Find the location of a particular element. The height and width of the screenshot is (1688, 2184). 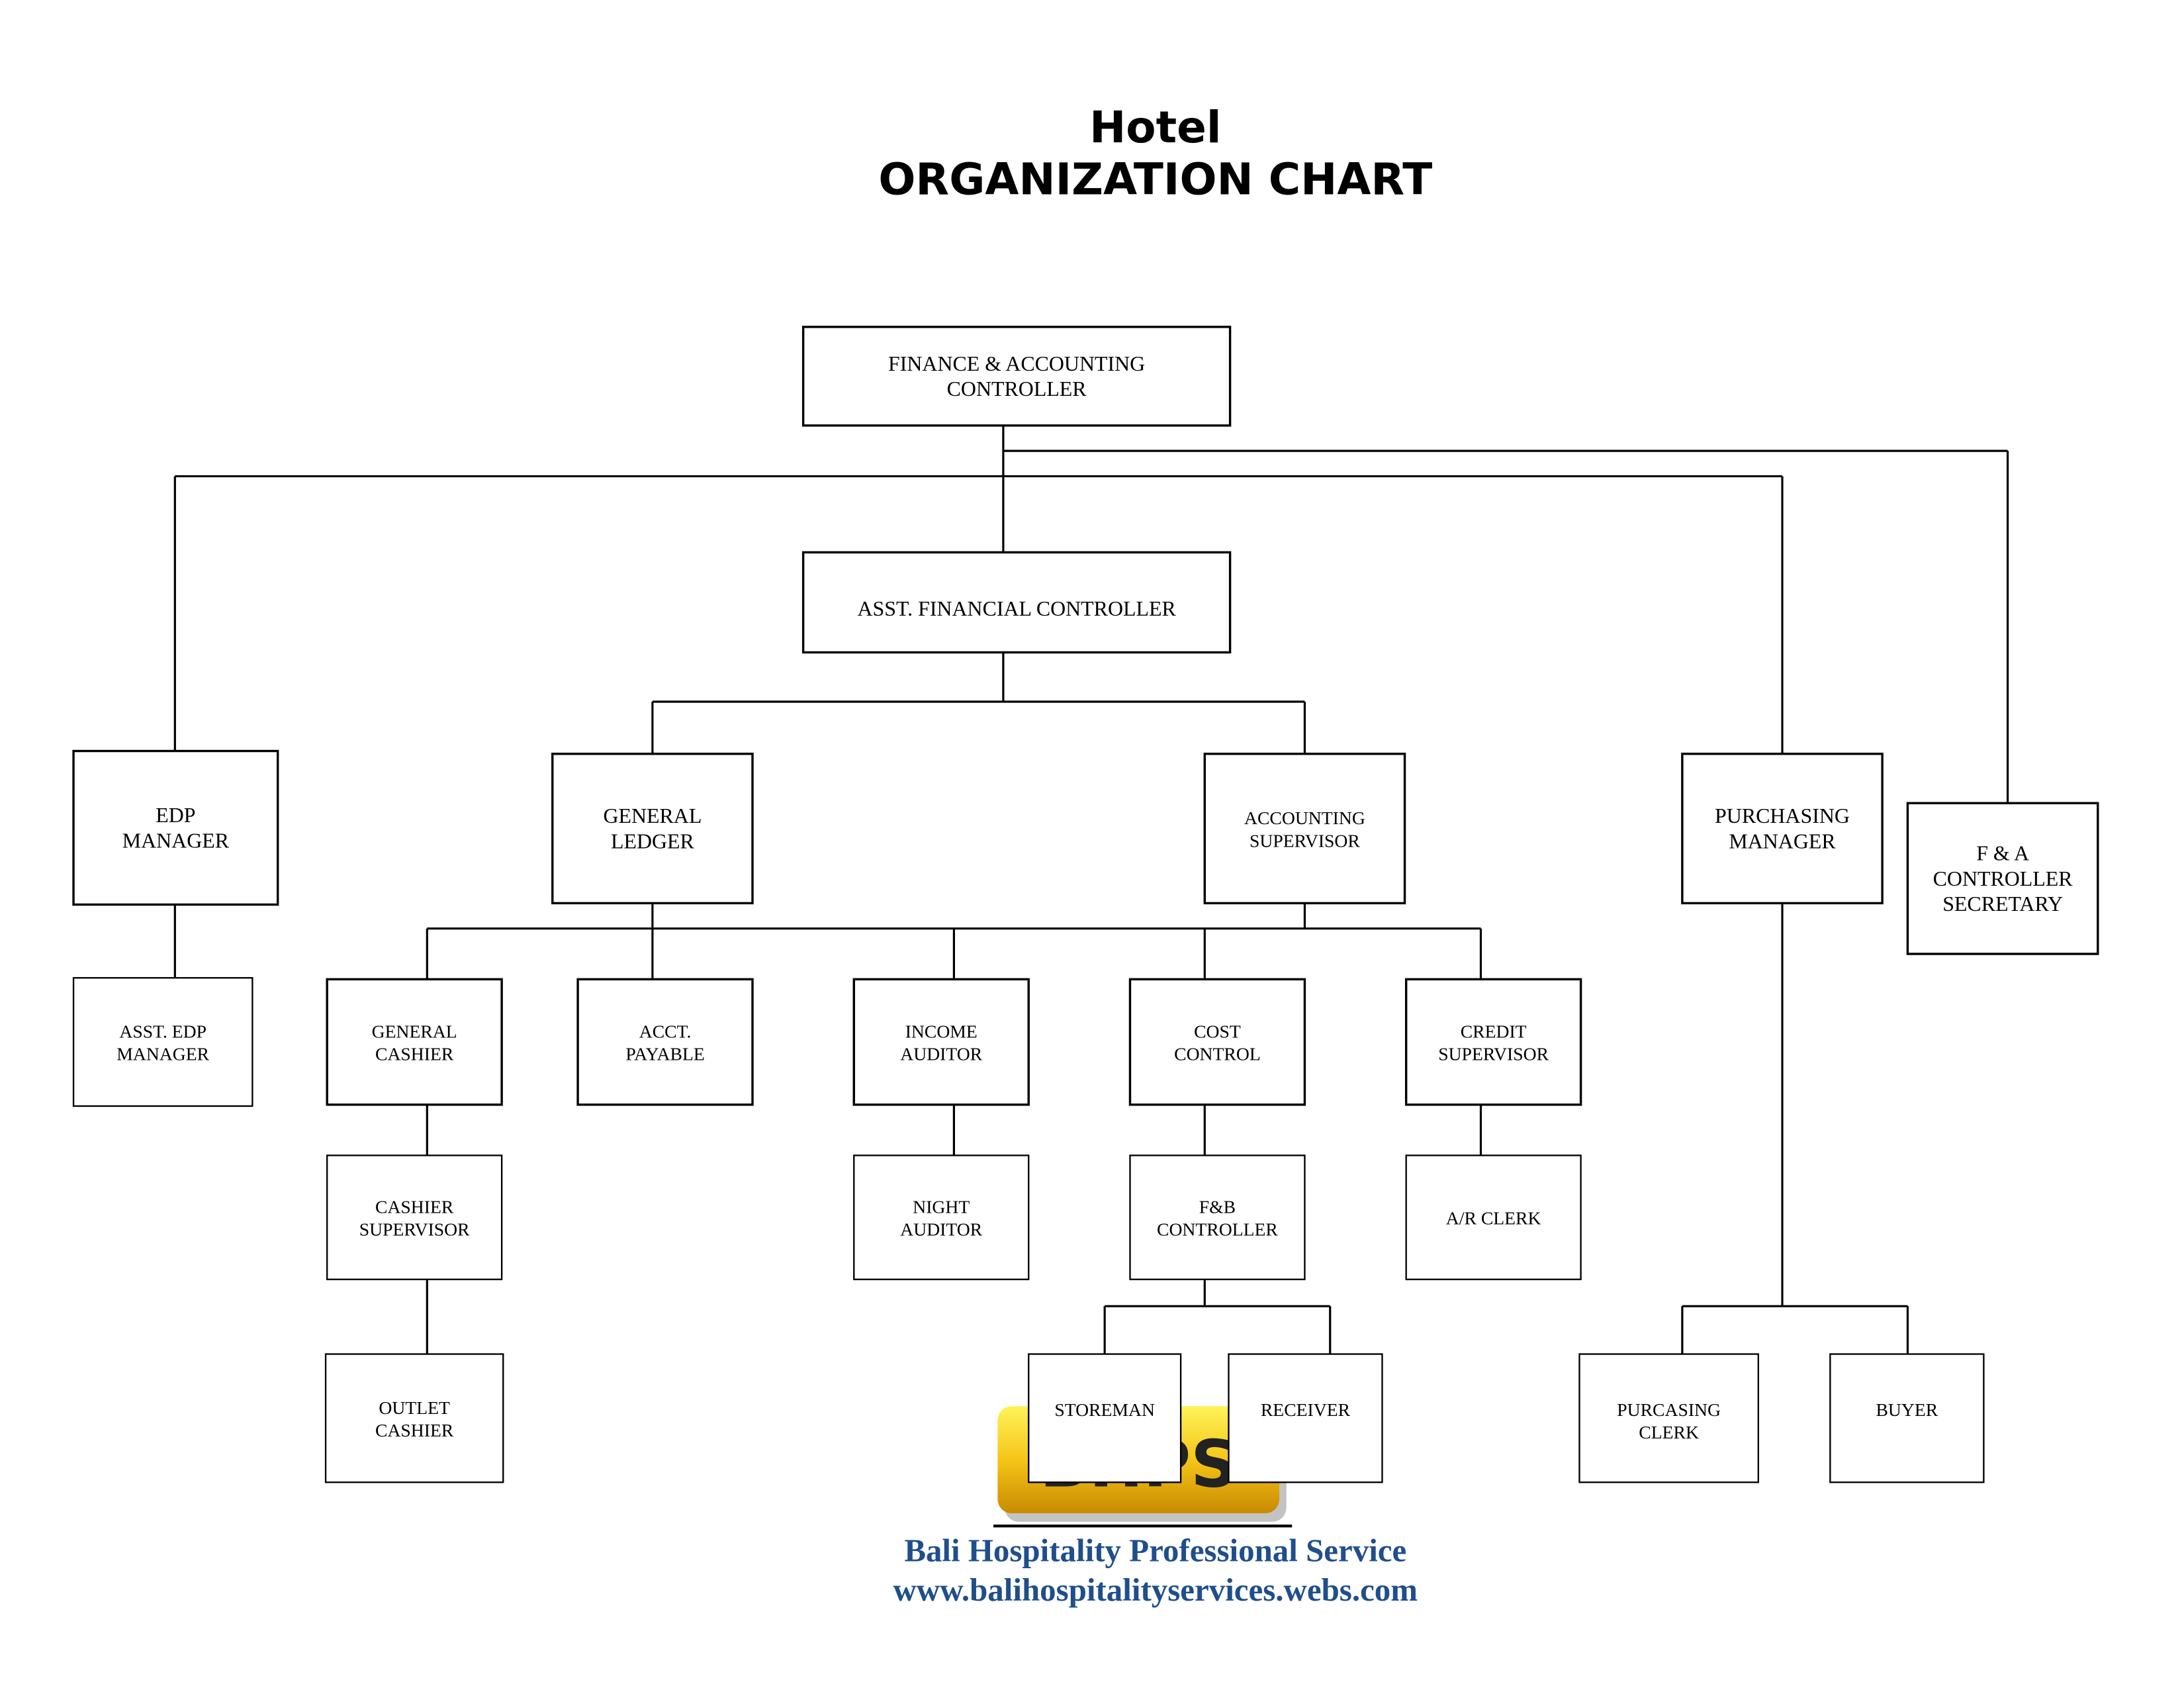

position-pm: PURCHASINGMANAGER is located at coordinates (1783, 829).